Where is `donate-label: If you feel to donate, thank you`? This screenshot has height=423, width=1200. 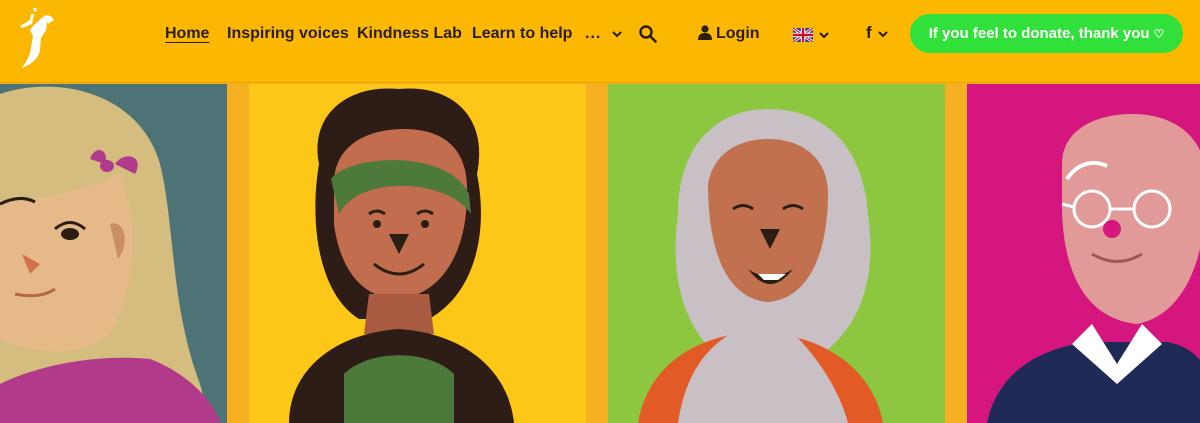
donate-label: If you feel to donate, thank you is located at coordinates (1039, 33).